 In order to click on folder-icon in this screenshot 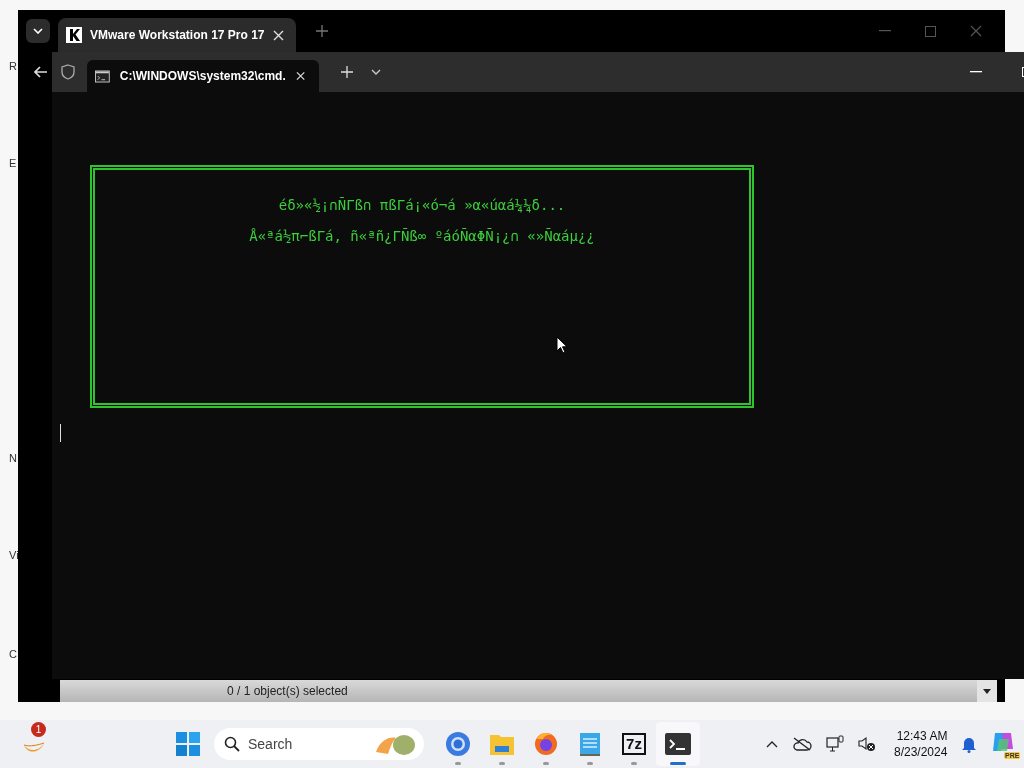, I will do `click(502, 744)`.